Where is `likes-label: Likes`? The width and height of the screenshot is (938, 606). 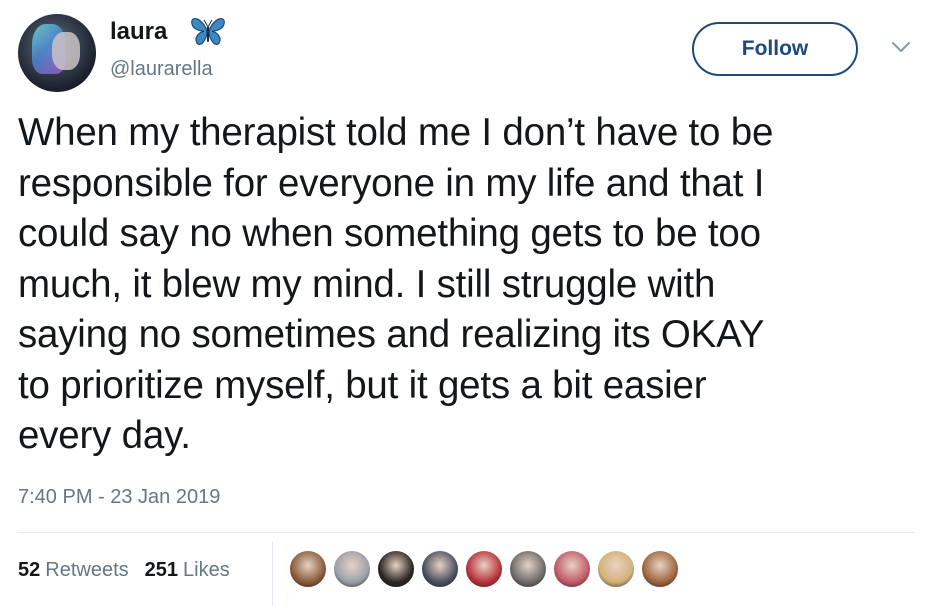
likes-label: Likes is located at coordinates (206, 570).